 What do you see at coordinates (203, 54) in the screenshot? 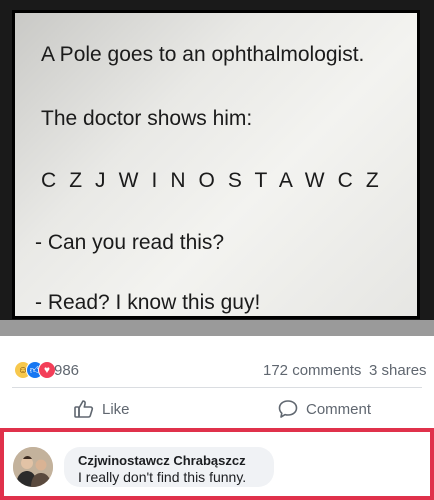
I see `joke-line-1: A Pole goes to an ophthalmologist.` at bounding box center [203, 54].